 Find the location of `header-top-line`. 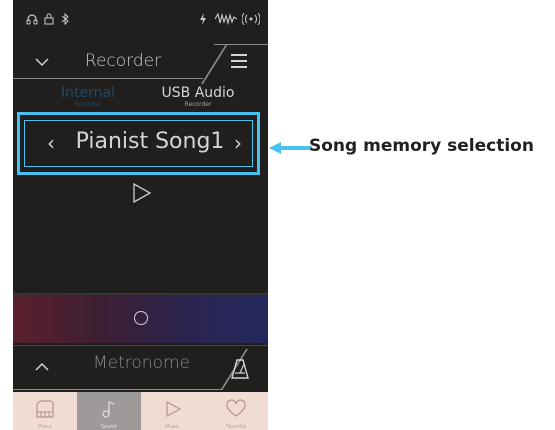

header-top-line is located at coordinates (241, 44).